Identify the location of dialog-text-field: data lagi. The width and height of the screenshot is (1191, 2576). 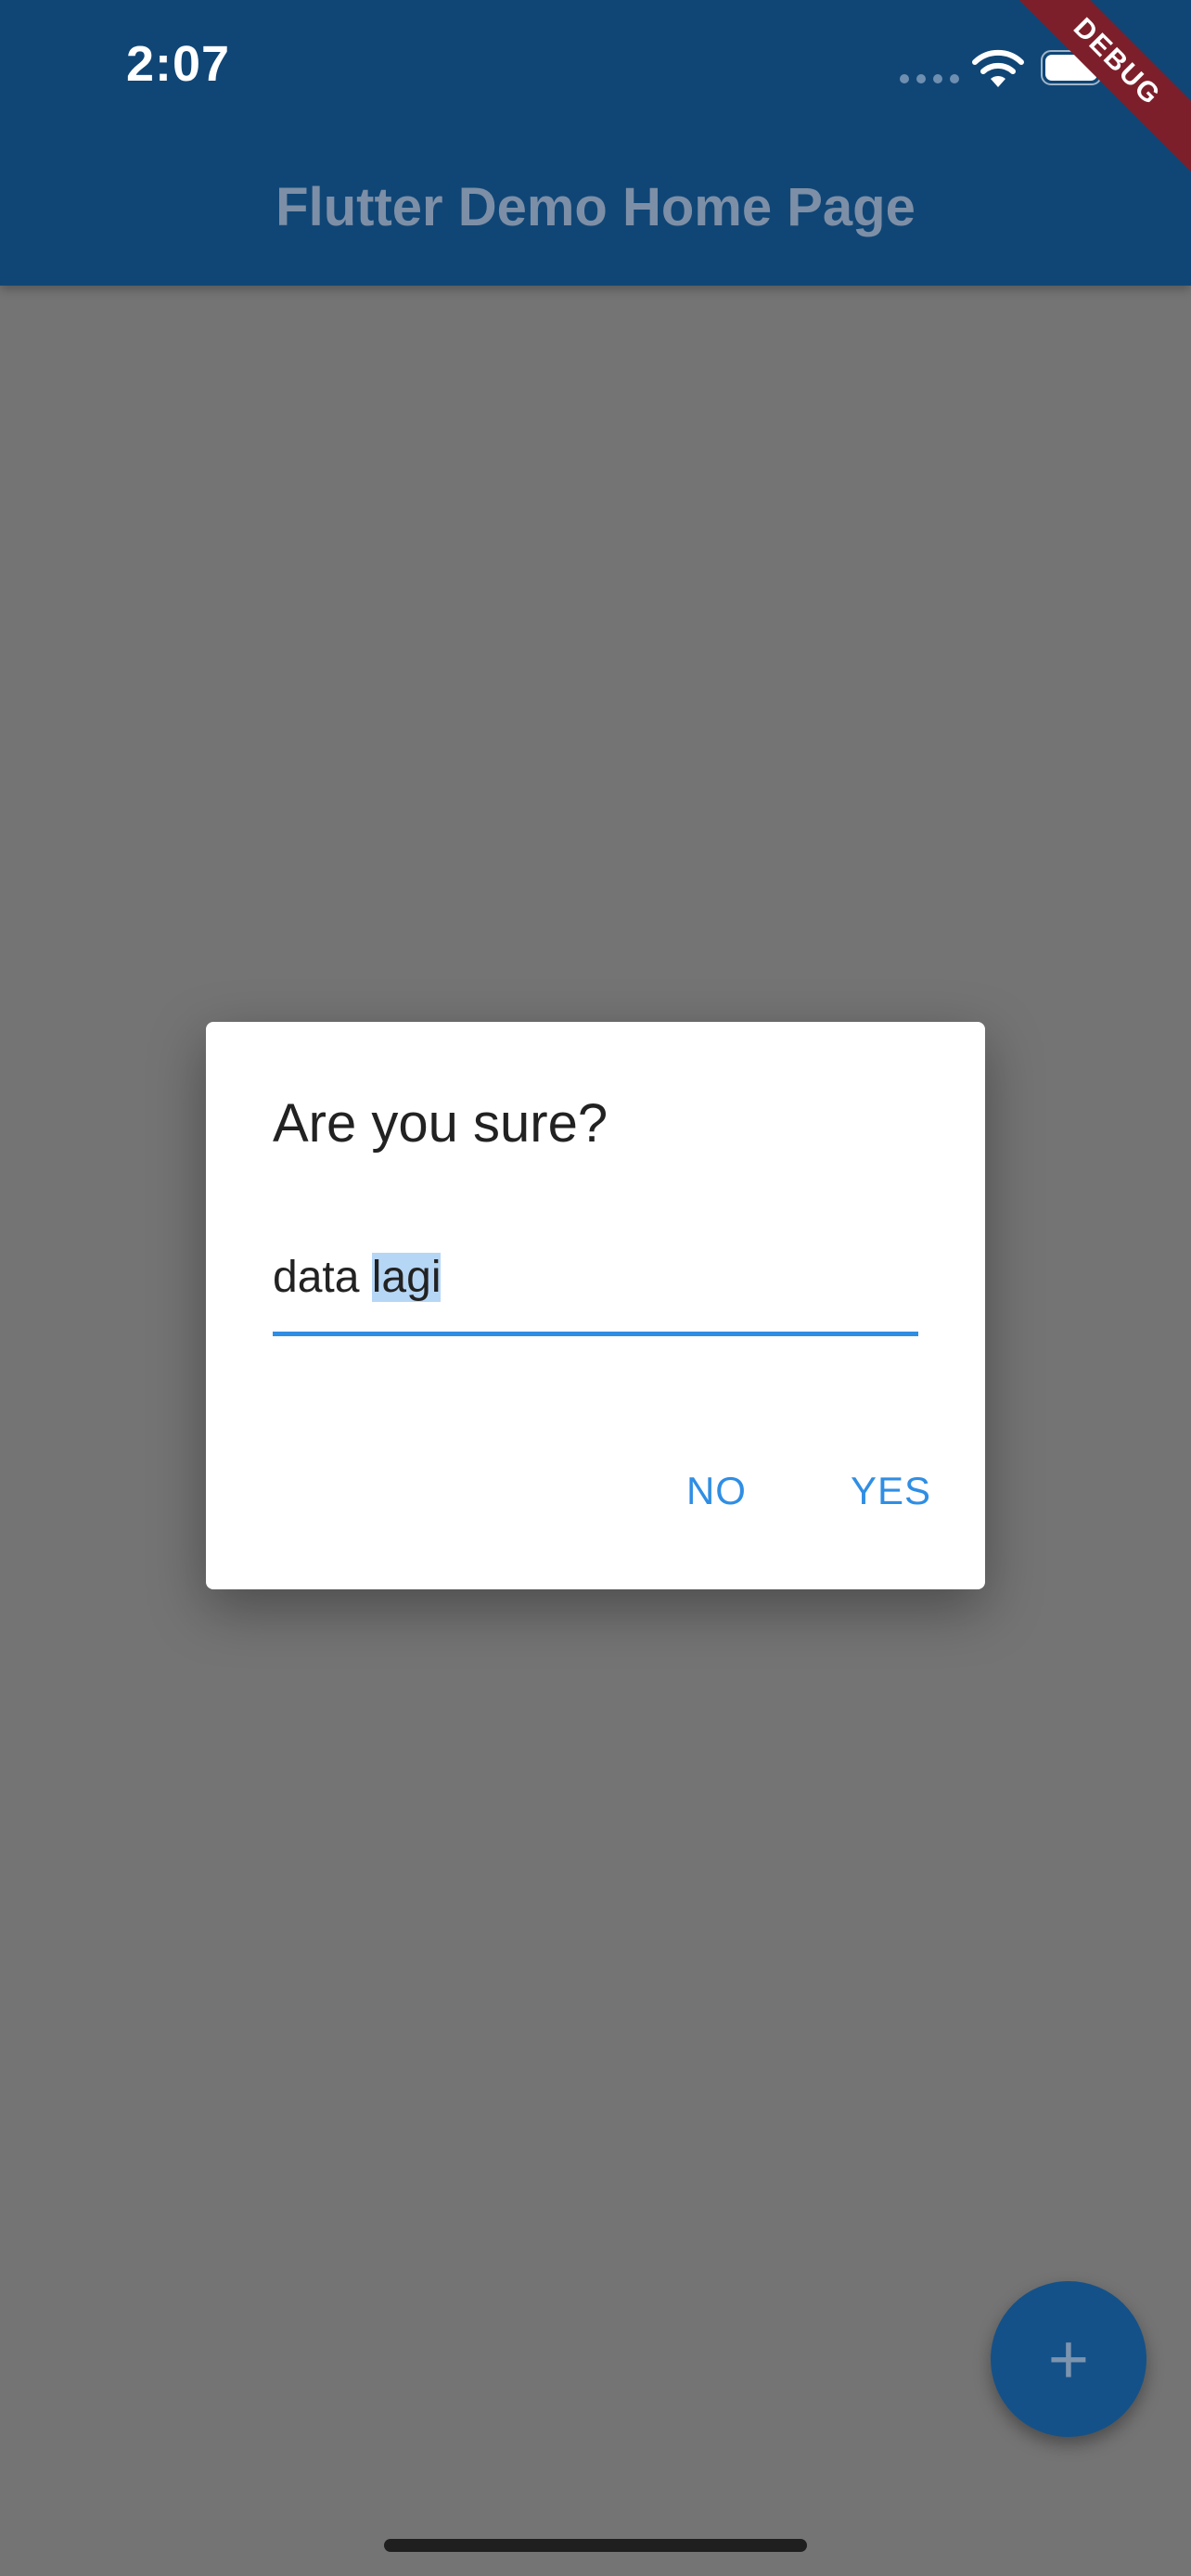
(595, 1290).